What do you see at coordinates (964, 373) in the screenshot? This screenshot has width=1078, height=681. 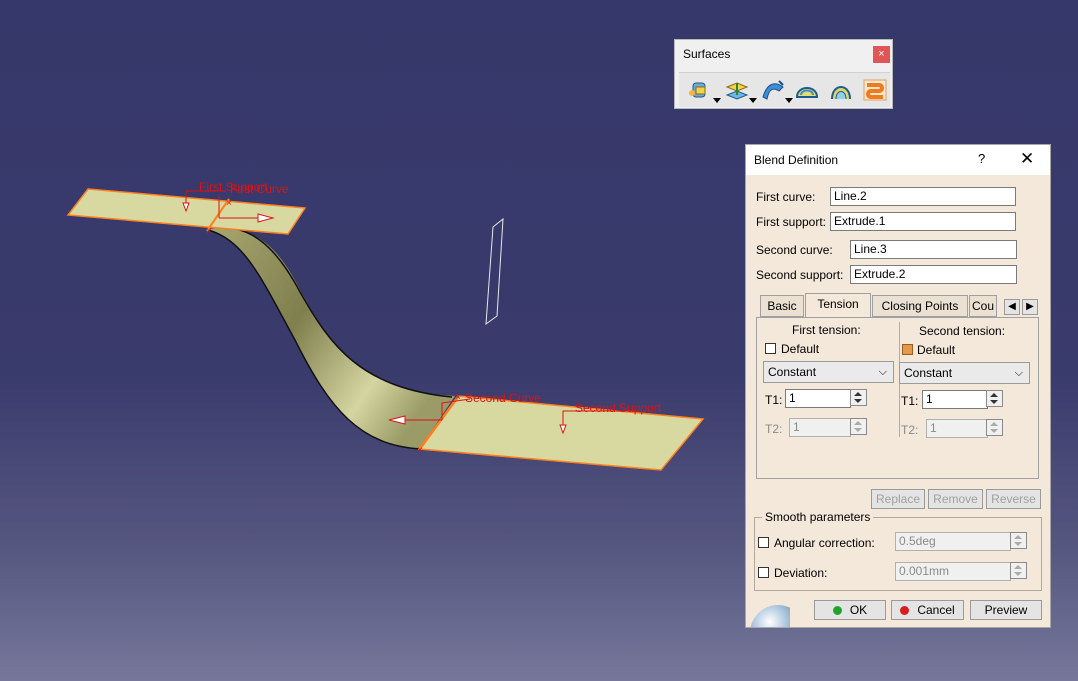 I see `second-tension-mode-select: Constant ⌵` at bounding box center [964, 373].